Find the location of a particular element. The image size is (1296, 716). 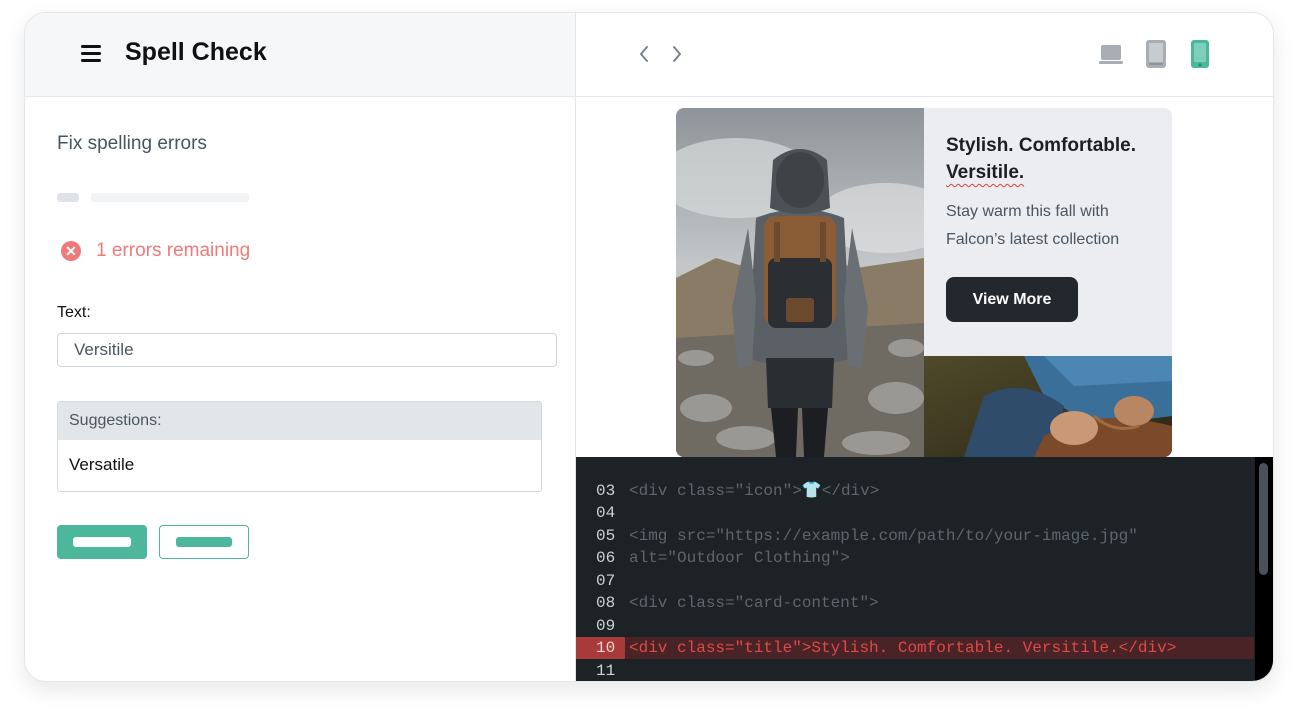

progress-indicator is located at coordinates (68, 197).